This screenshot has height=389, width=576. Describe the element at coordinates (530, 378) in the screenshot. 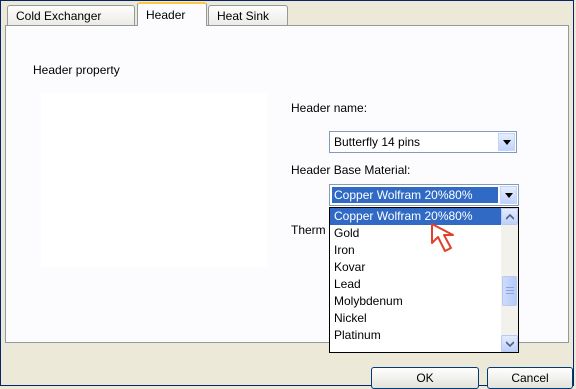

I see `cancel-button: Cancel` at that location.